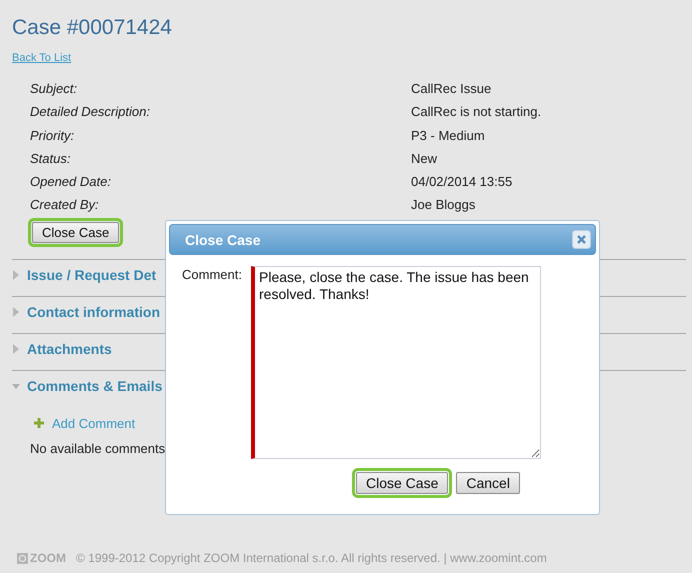 The width and height of the screenshot is (692, 573). What do you see at coordinates (48, 558) in the screenshot?
I see `logo-text: ZOOM` at bounding box center [48, 558].